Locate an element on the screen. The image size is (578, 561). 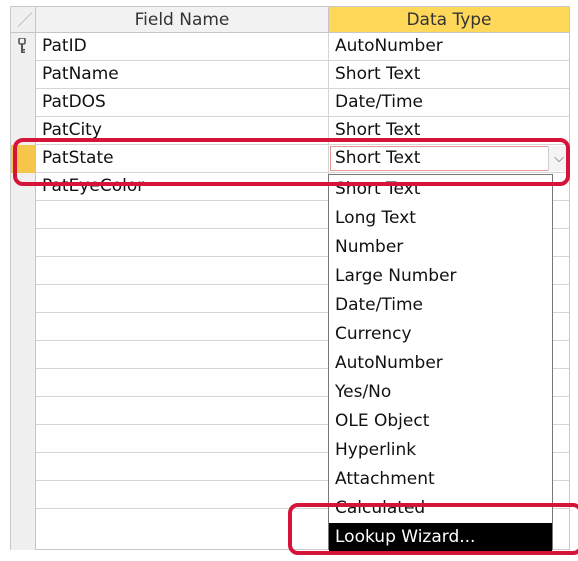
table-row: PatID AutoNumber is located at coordinates (302, 47).